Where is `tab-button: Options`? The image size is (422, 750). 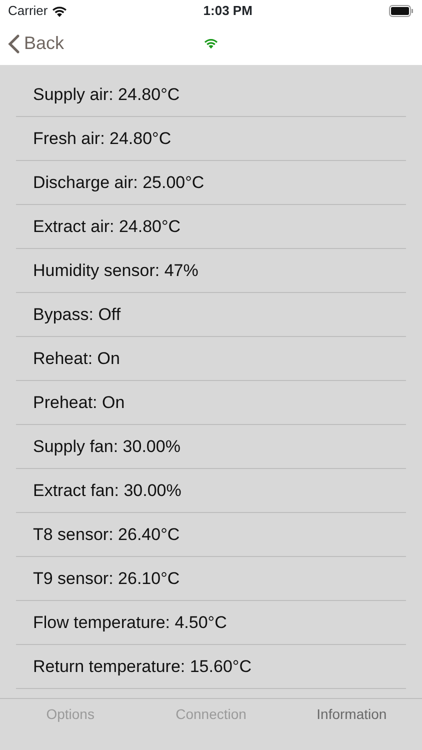
tab-button: Options is located at coordinates (70, 724).